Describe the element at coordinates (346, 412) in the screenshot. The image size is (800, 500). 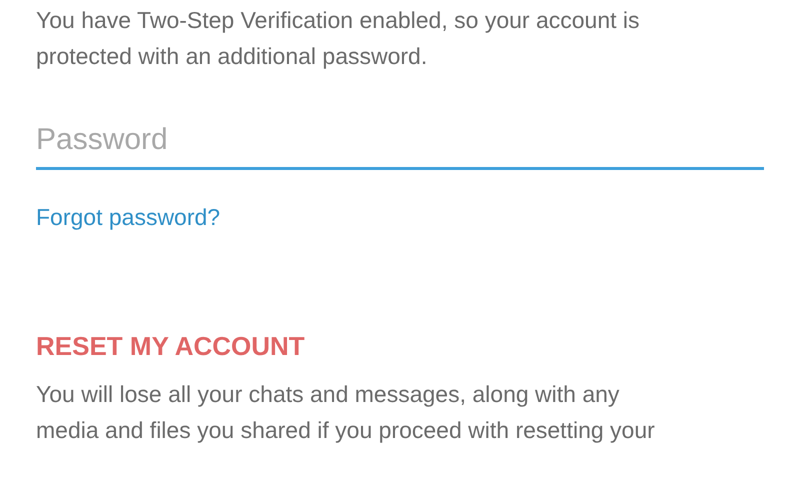
I see `reset-description: You will lose all your chats and messages, along with any media and files you shared if you proceed with resetting your` at that location.